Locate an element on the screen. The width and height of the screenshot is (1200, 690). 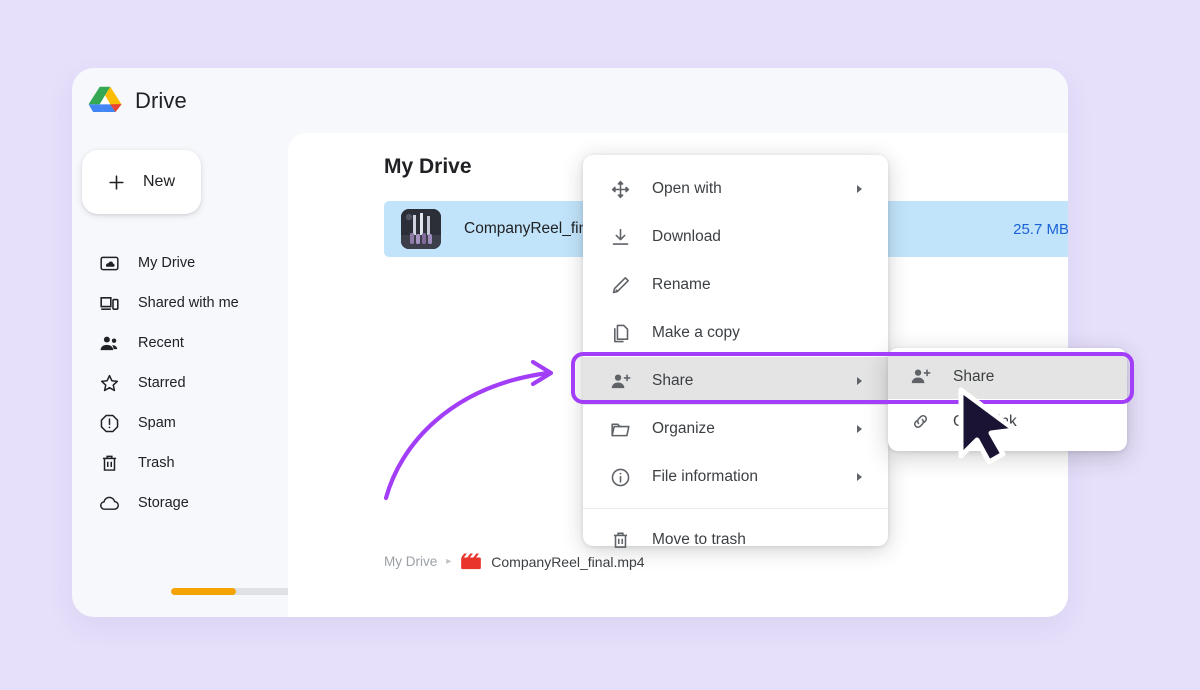
sidebar-item-label: Storage is located at coordinates (163, 503).